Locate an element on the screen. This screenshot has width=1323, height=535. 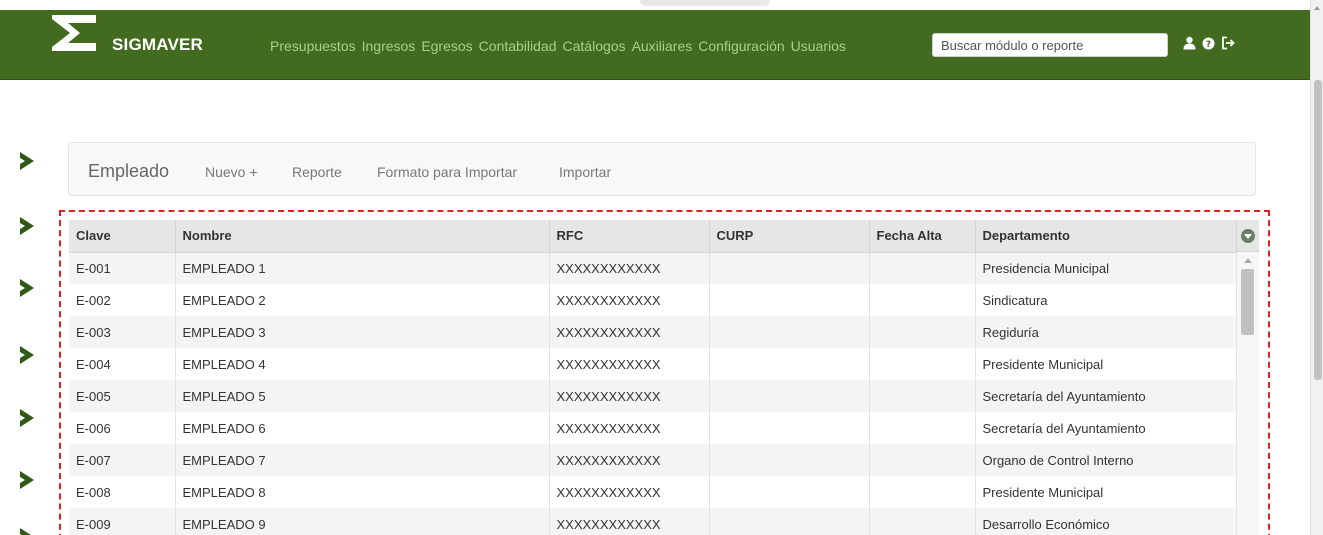
new-button: Nuevo + is located at coordinates (231, 172).